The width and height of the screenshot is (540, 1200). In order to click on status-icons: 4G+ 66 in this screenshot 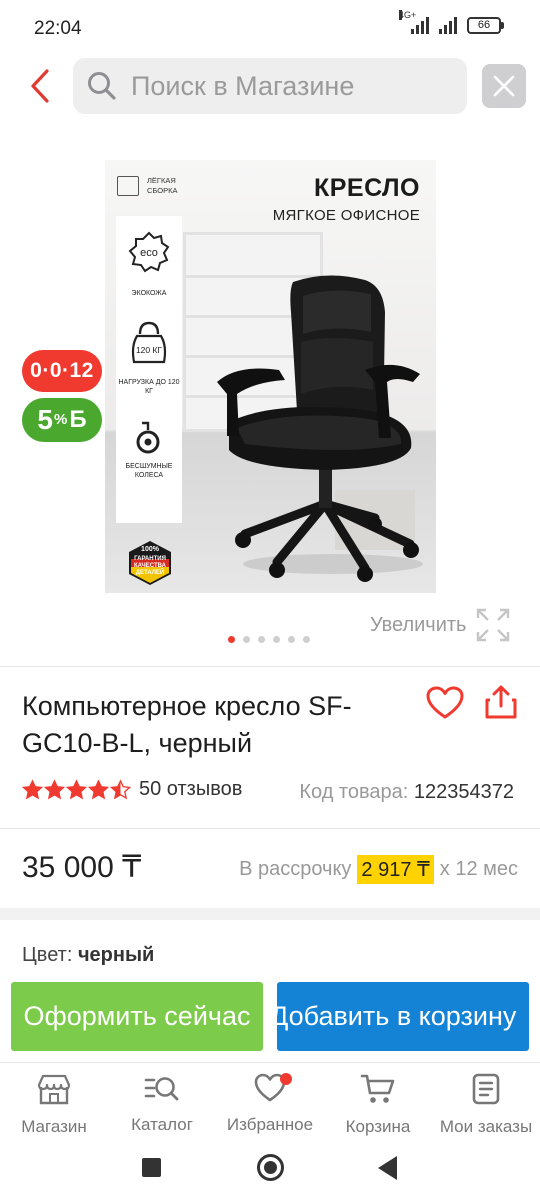, I will do `click(451, 22)`.